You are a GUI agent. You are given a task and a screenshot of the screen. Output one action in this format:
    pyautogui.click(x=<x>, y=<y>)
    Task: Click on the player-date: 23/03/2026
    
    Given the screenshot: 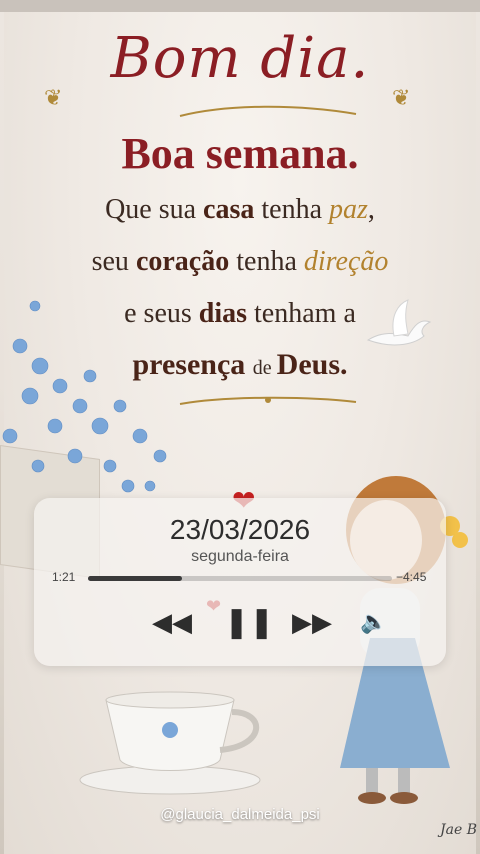 What is the action you would take?
    pyautogui.click(x=240, y=529)
    